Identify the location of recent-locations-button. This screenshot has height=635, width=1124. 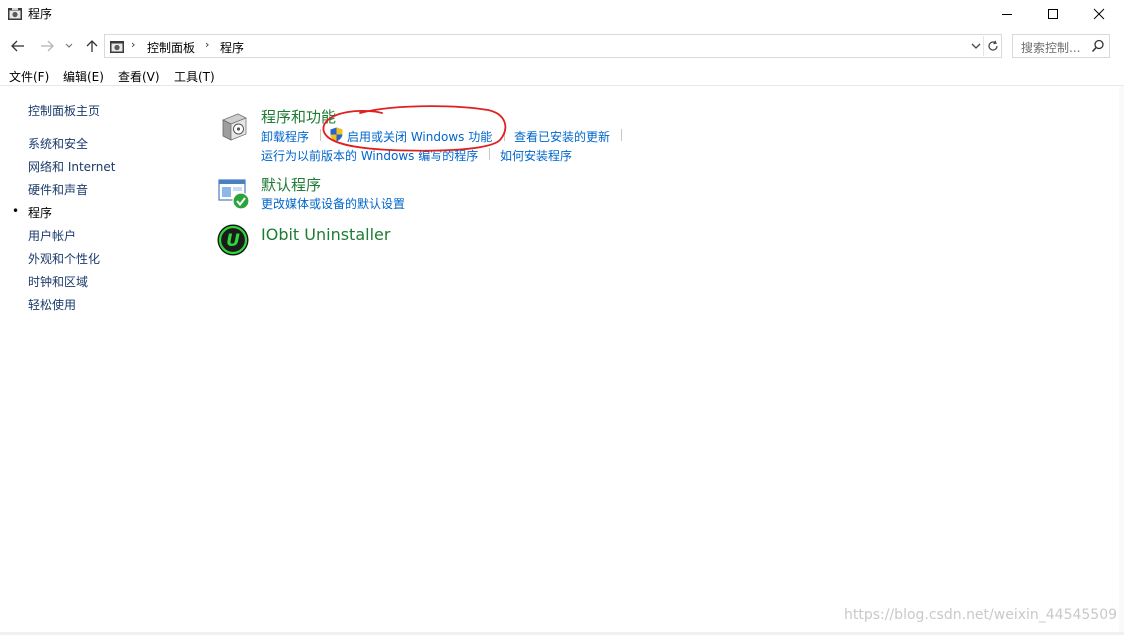
(69, 46).